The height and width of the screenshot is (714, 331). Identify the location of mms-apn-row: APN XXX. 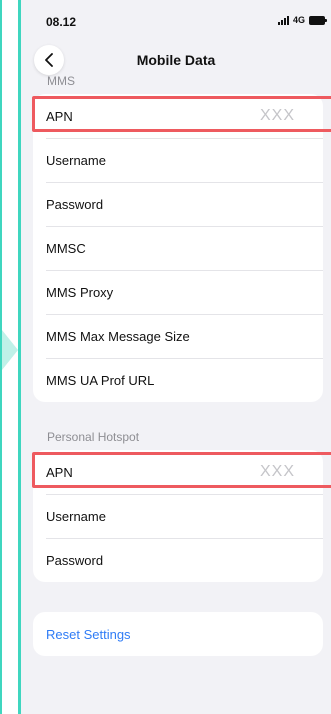
(178, 116).